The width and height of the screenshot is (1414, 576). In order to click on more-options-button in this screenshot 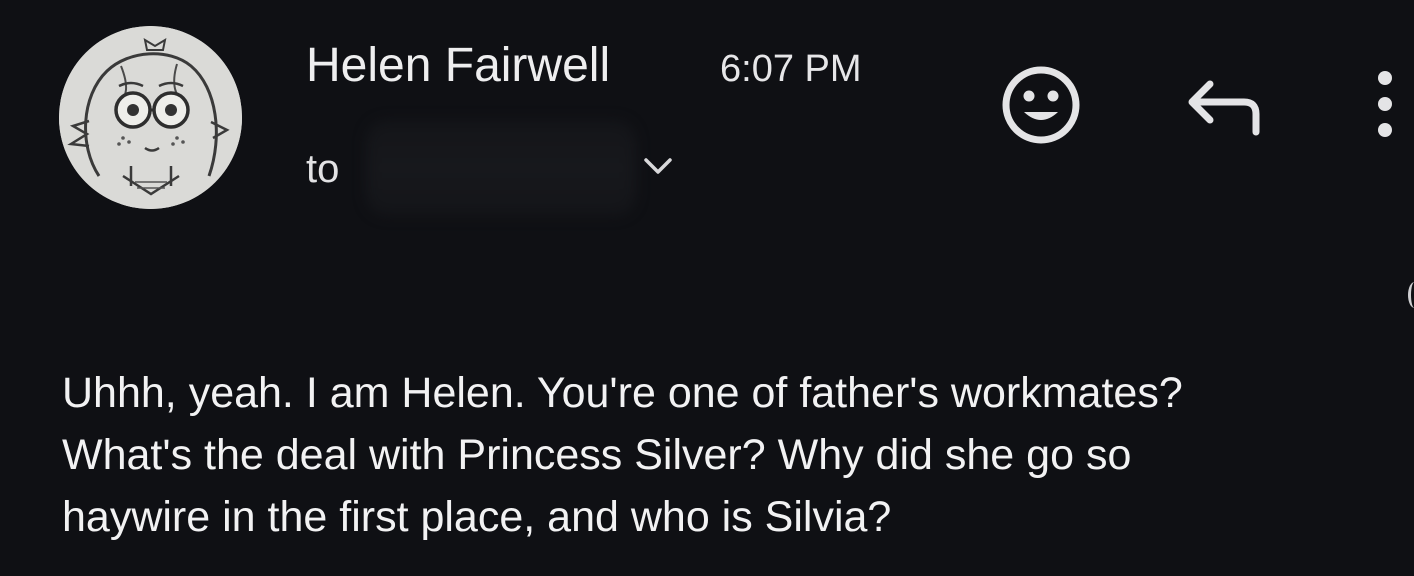, I will do `click(1385, 104)`.